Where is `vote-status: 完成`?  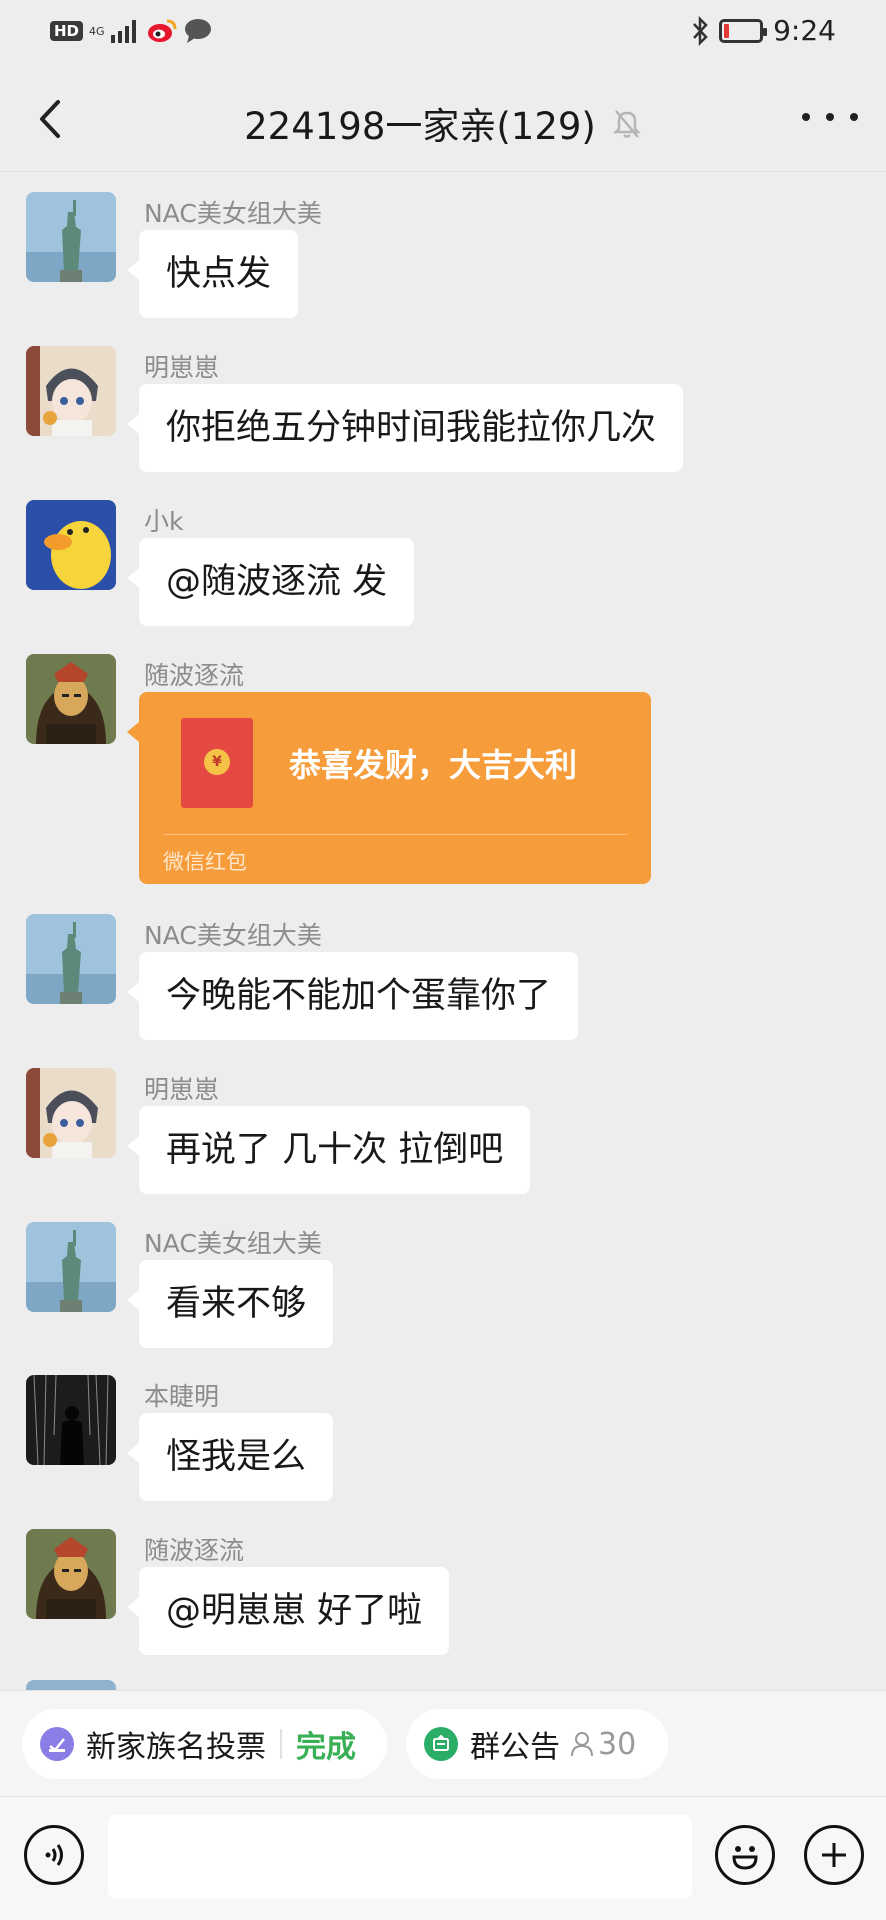 vote-status: 完成 is located at coordinates (326, 1747).